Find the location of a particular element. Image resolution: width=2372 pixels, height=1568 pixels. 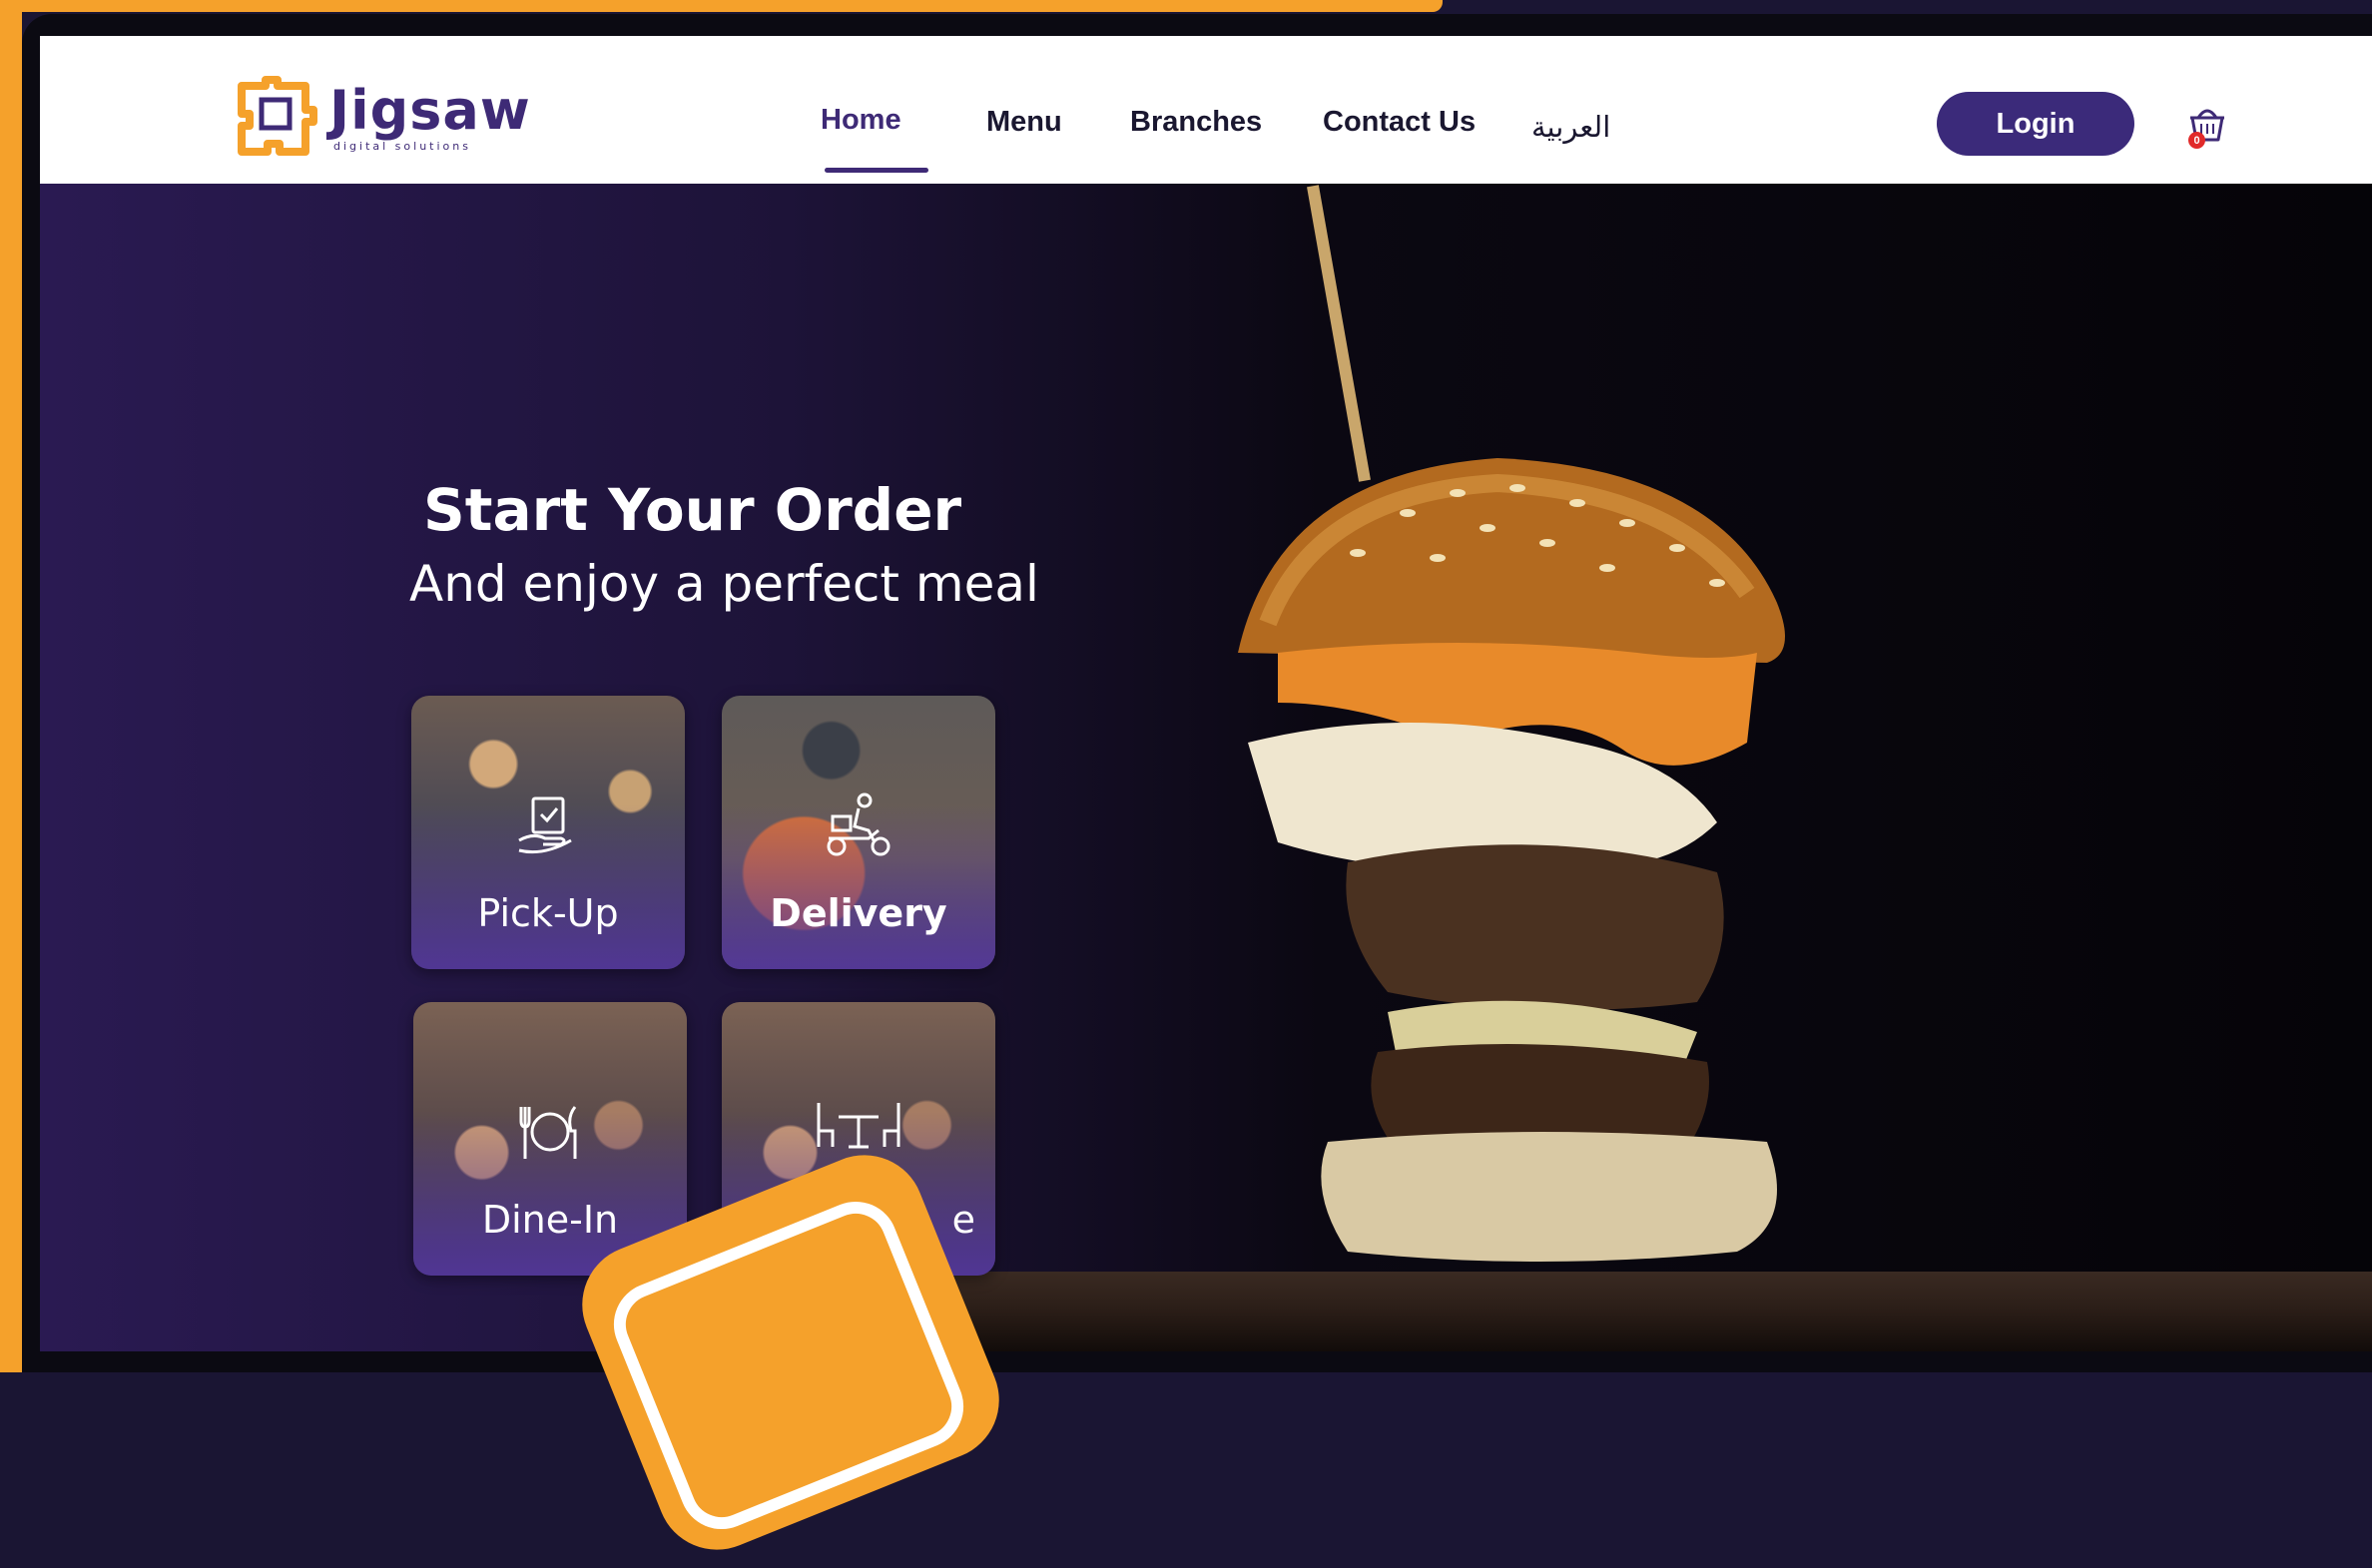

dine-in-label: Dine-In is located at coordinates (550, 1220).